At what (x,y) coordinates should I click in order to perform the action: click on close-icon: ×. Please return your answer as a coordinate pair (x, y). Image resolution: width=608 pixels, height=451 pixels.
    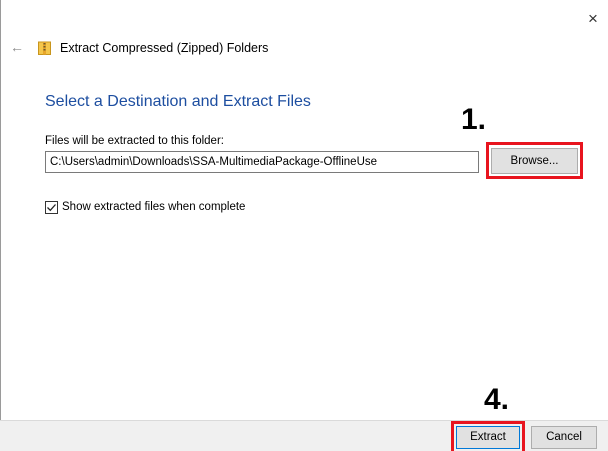
    Looking at the image, I should click on (593, 19).